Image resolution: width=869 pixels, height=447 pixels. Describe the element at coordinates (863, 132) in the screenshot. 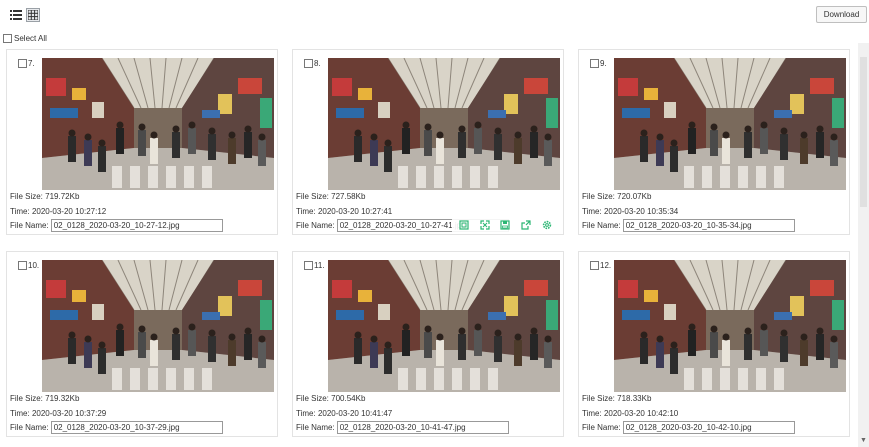

I see `scroll-thumb` at that location.